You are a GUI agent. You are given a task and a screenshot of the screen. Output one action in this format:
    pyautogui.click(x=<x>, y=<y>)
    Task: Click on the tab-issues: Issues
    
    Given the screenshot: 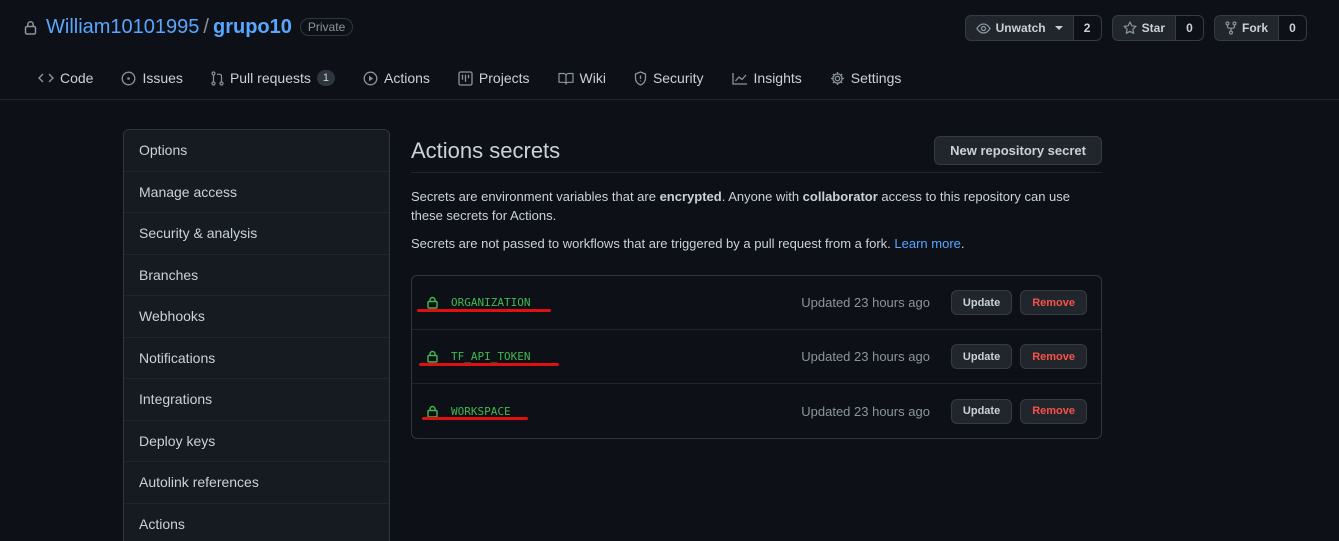 What is the action you would take?
    pyautogui.click(x=152, y=78)
    